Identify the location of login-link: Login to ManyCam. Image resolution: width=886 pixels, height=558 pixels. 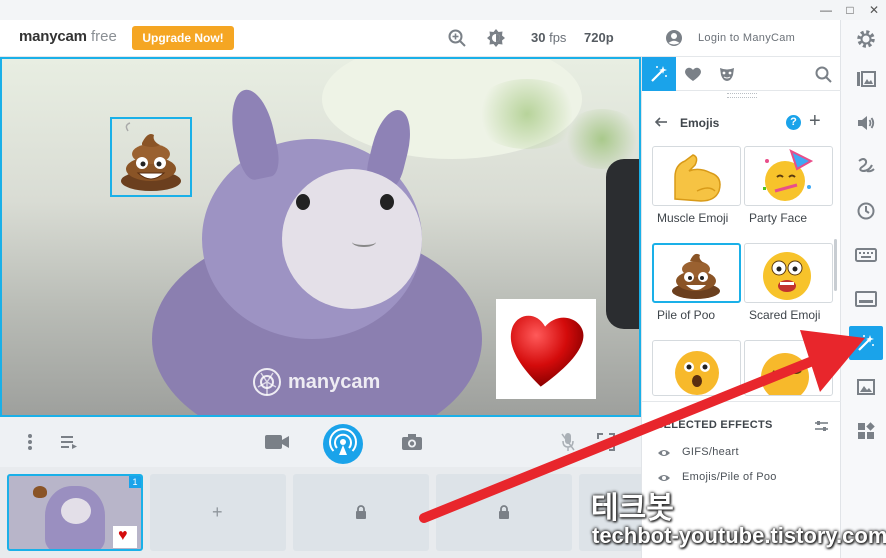
(746, 38).